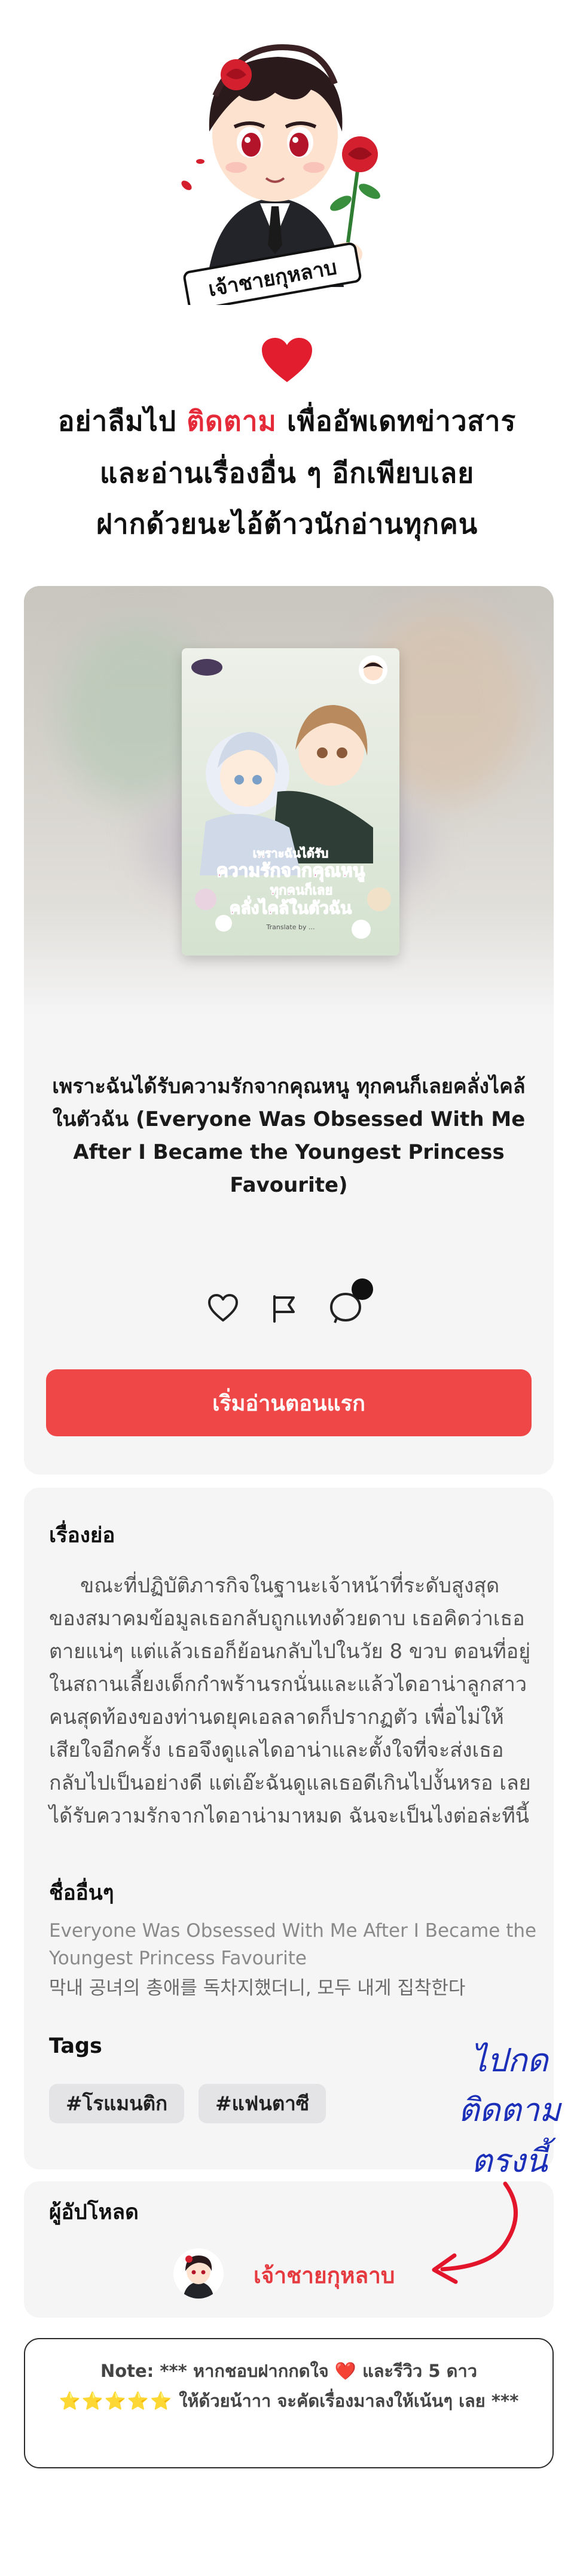  I want to click on synopsis-heading: เรื่องย่อ, so click(82, 1536).